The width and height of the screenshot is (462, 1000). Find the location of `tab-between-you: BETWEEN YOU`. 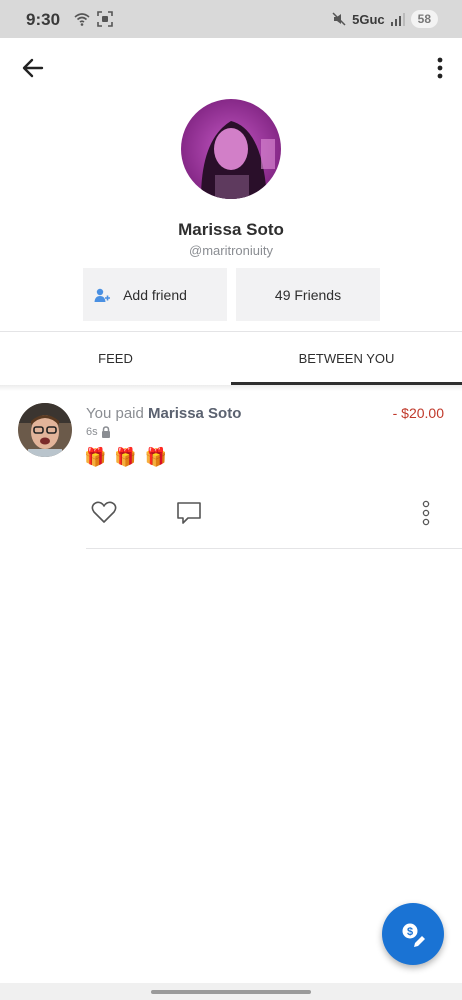

tab-between-you: BETWEEN YOU is located at coordinates (346, 358).